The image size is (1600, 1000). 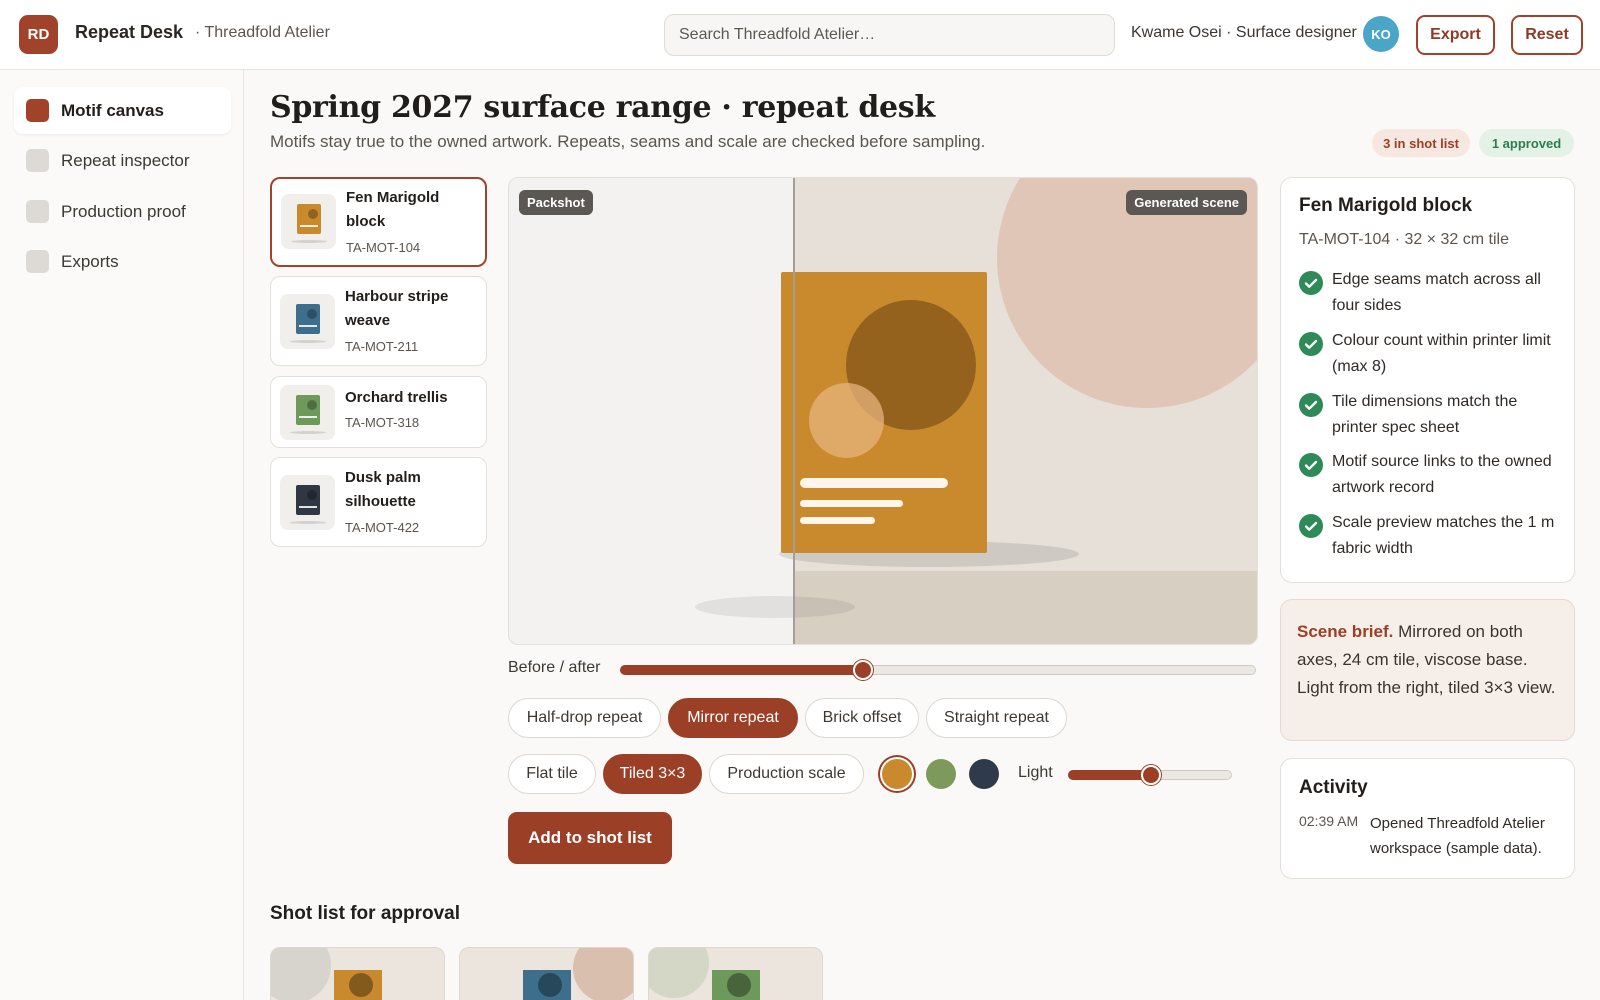 I want to click on chip-production-scale: Production scale, so click(x=786, y=774).